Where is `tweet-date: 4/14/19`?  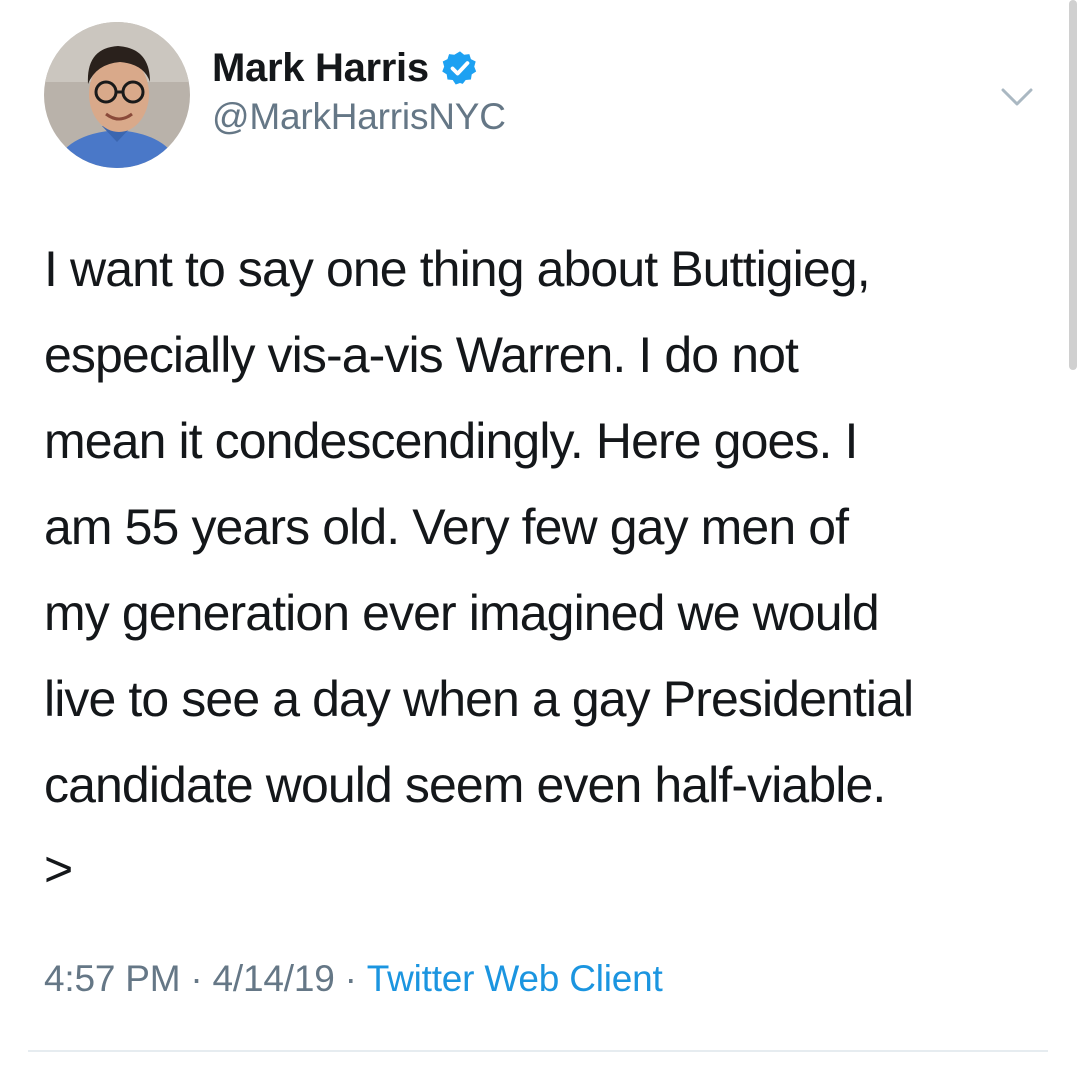 tweet-date: 4/14/19 is located at coordinates (274, 978).